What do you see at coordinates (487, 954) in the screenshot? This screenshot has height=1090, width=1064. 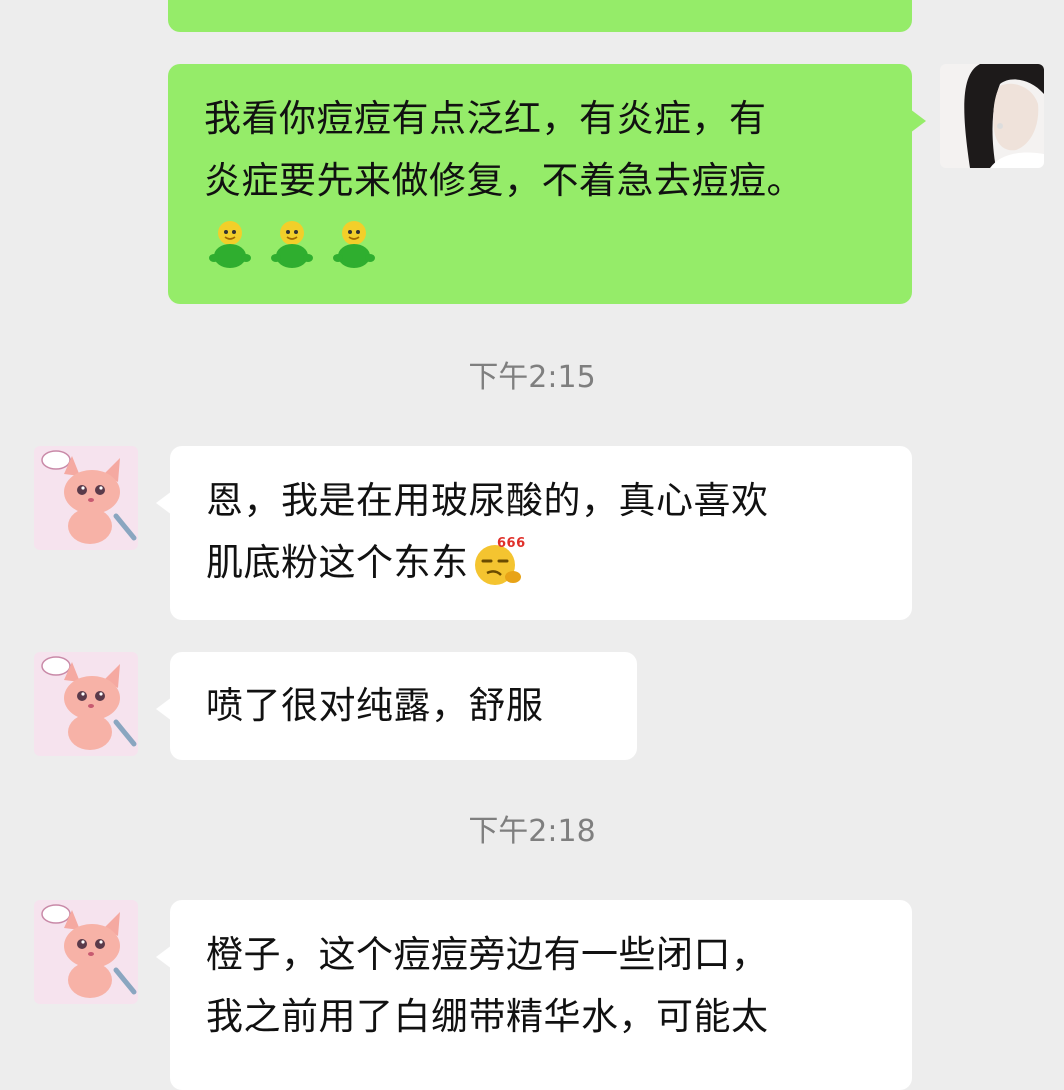 I see `message-text-line: 橙子，这个痘痘旁边有一些闭口，` at bounding box center [487, 954].